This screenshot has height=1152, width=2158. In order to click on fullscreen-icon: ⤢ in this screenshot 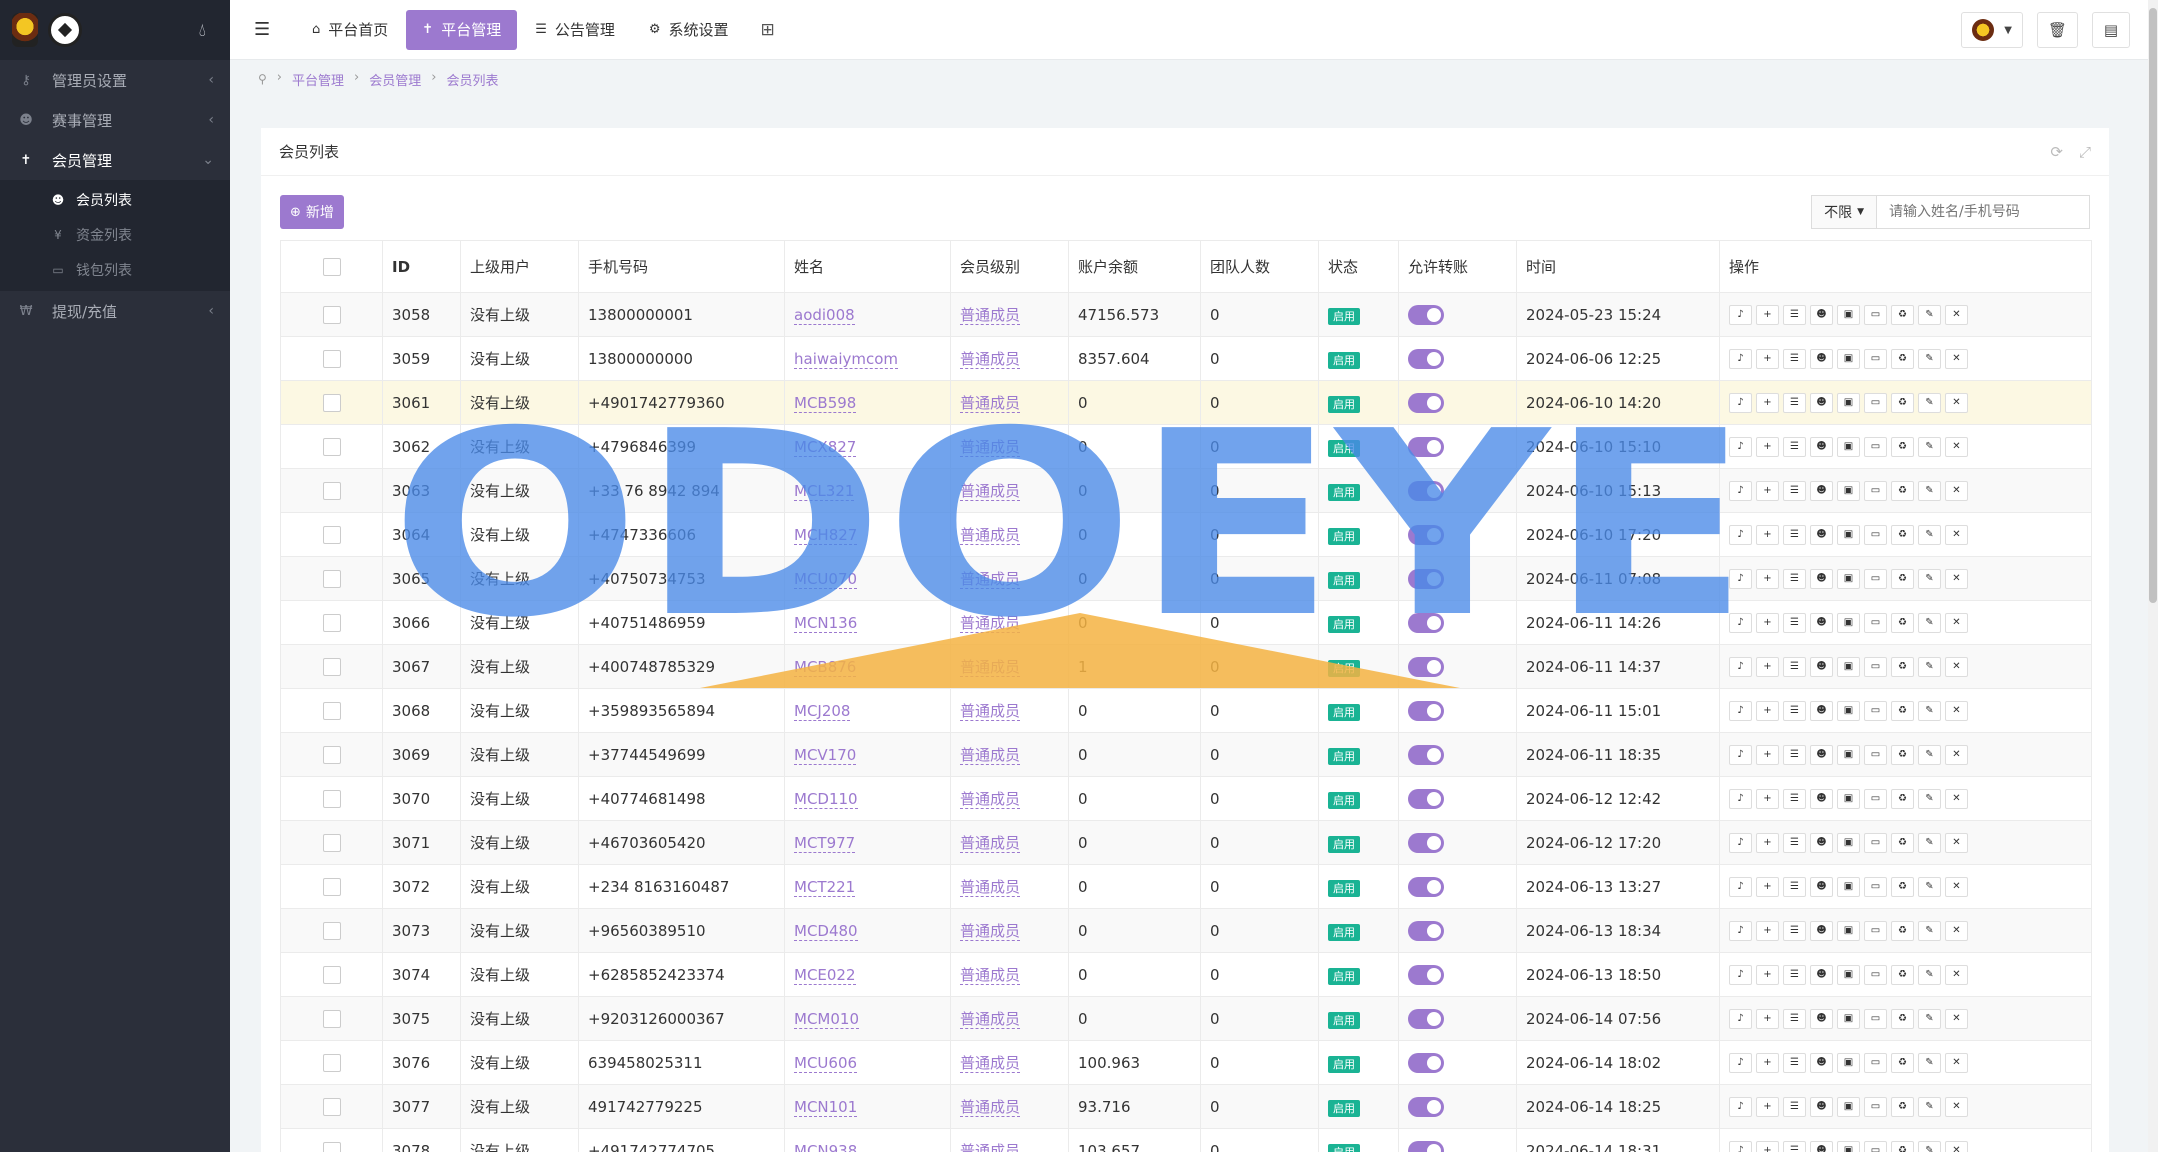, I will do `click(2085, 152)`.